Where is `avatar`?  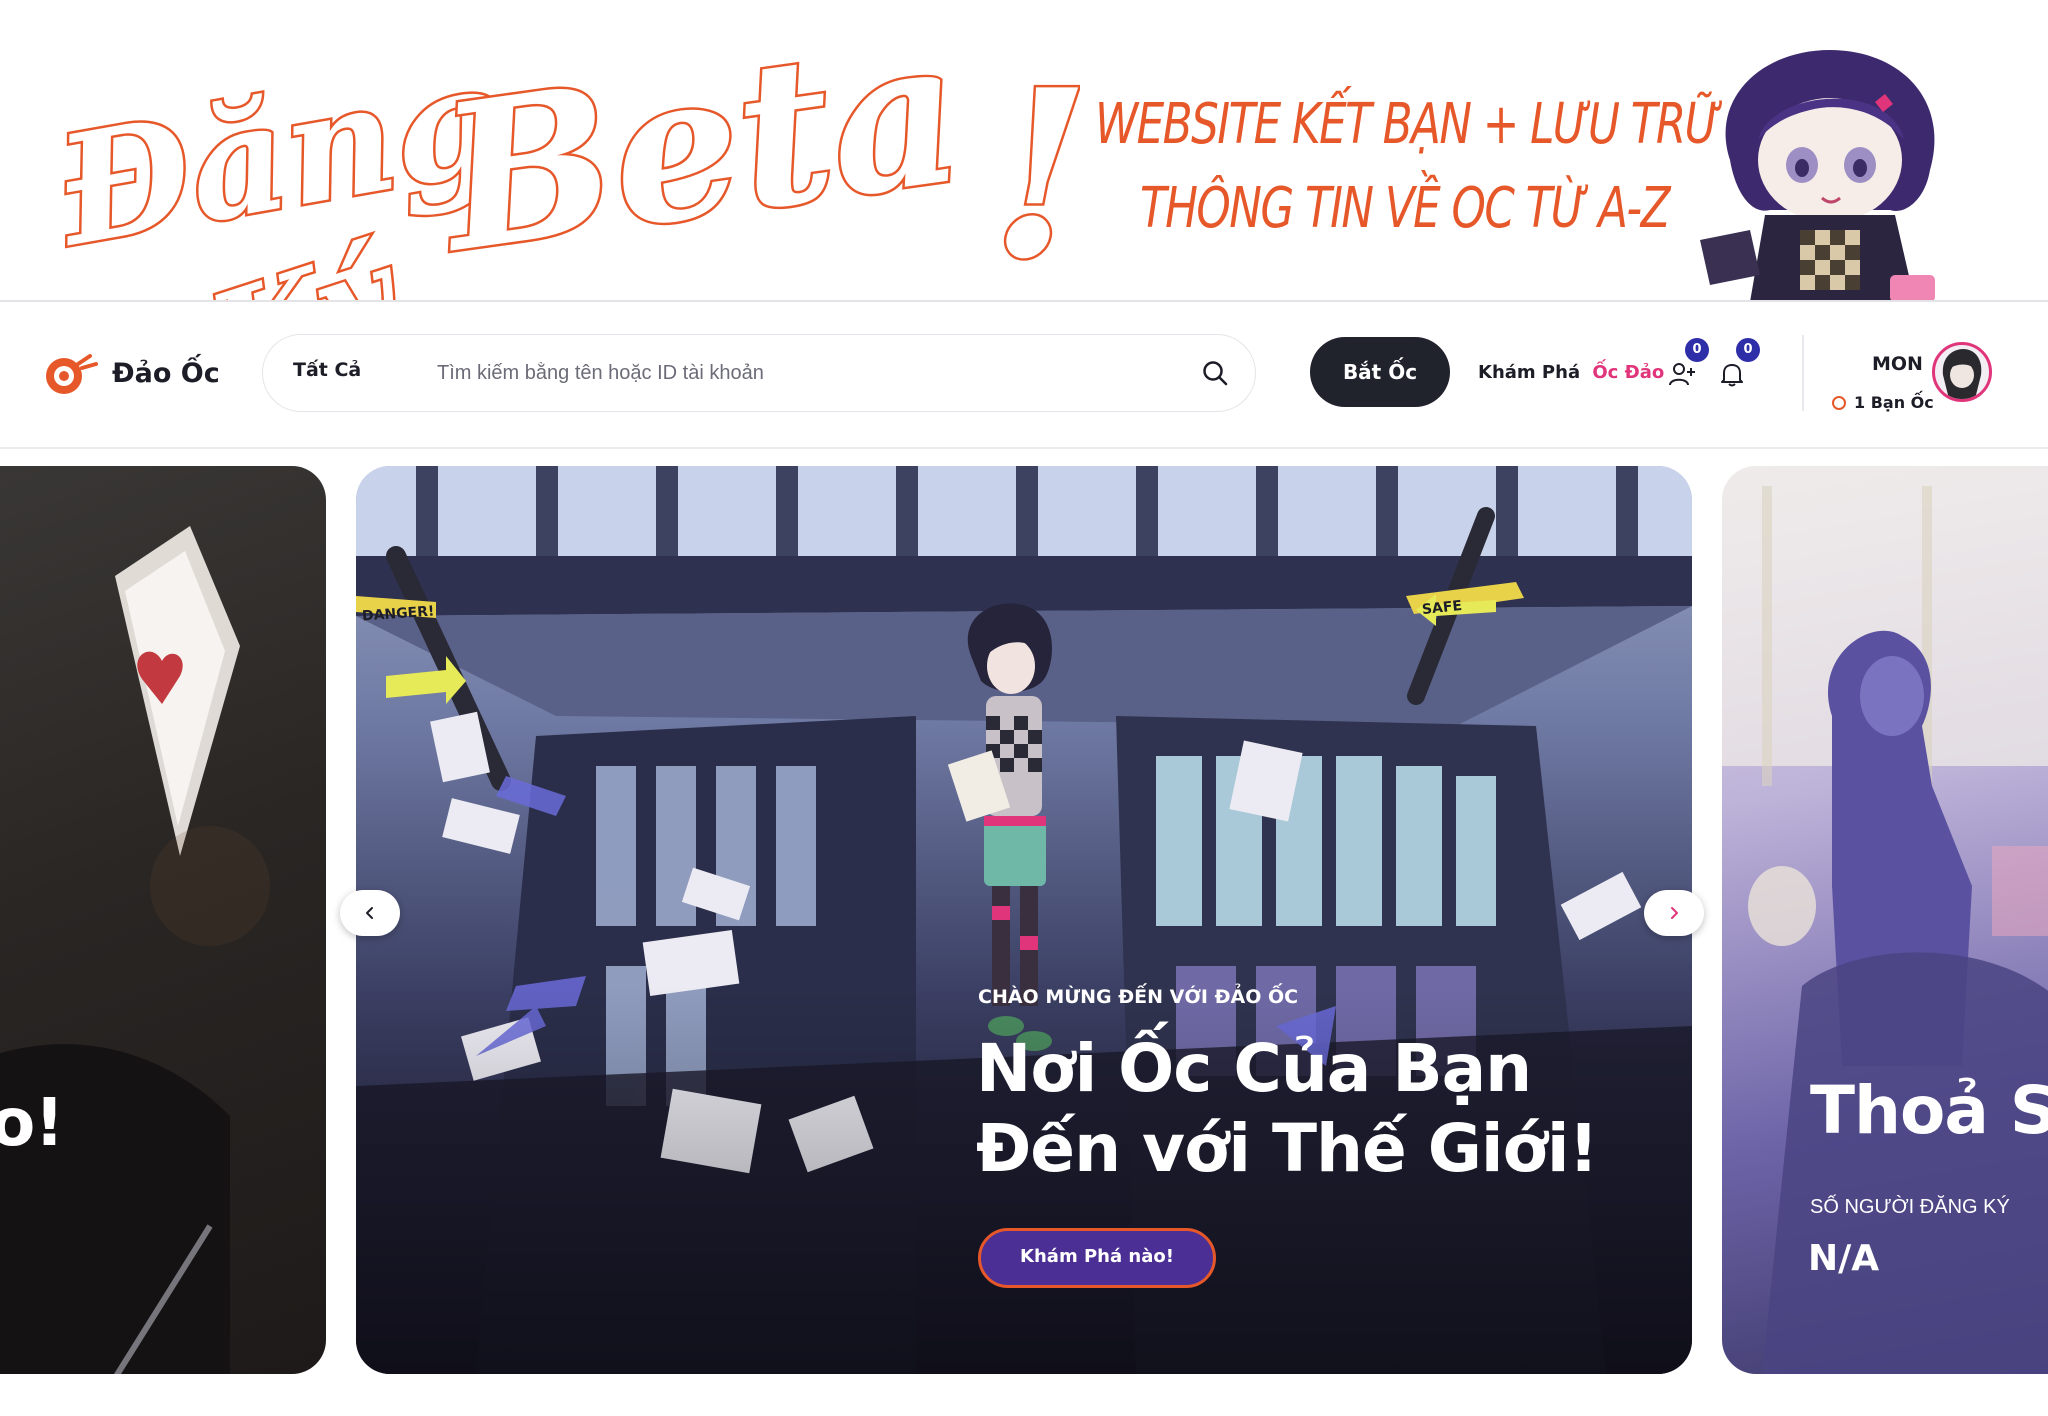 avatar is located at coordinates (1962, 372).